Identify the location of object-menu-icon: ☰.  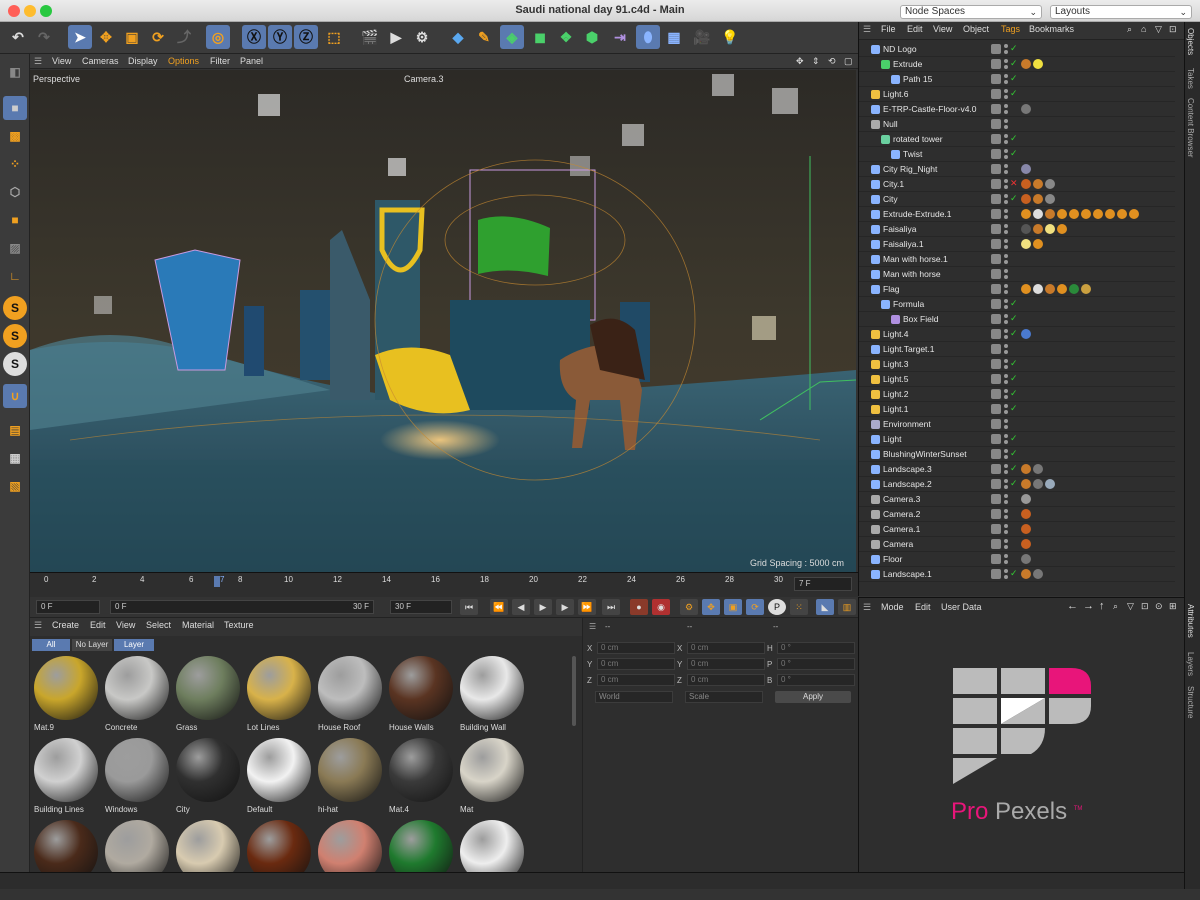
(867, 29).